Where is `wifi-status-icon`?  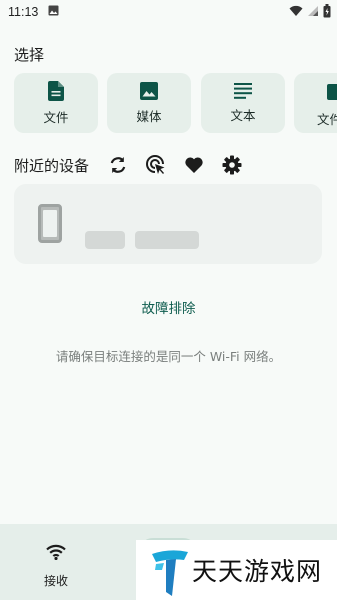 wifi-status-icon is located at coordinates (296, 12).